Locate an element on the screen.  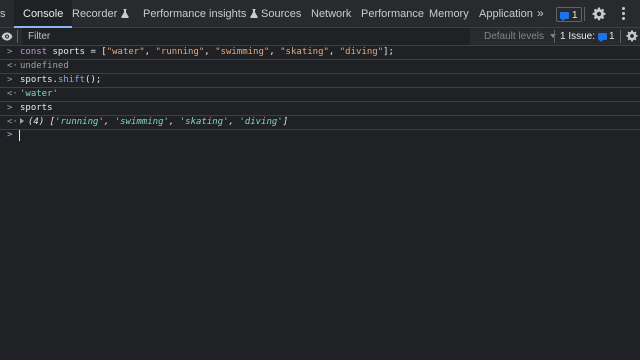
console-message-text: undefined is located at coordinates (44, 66).